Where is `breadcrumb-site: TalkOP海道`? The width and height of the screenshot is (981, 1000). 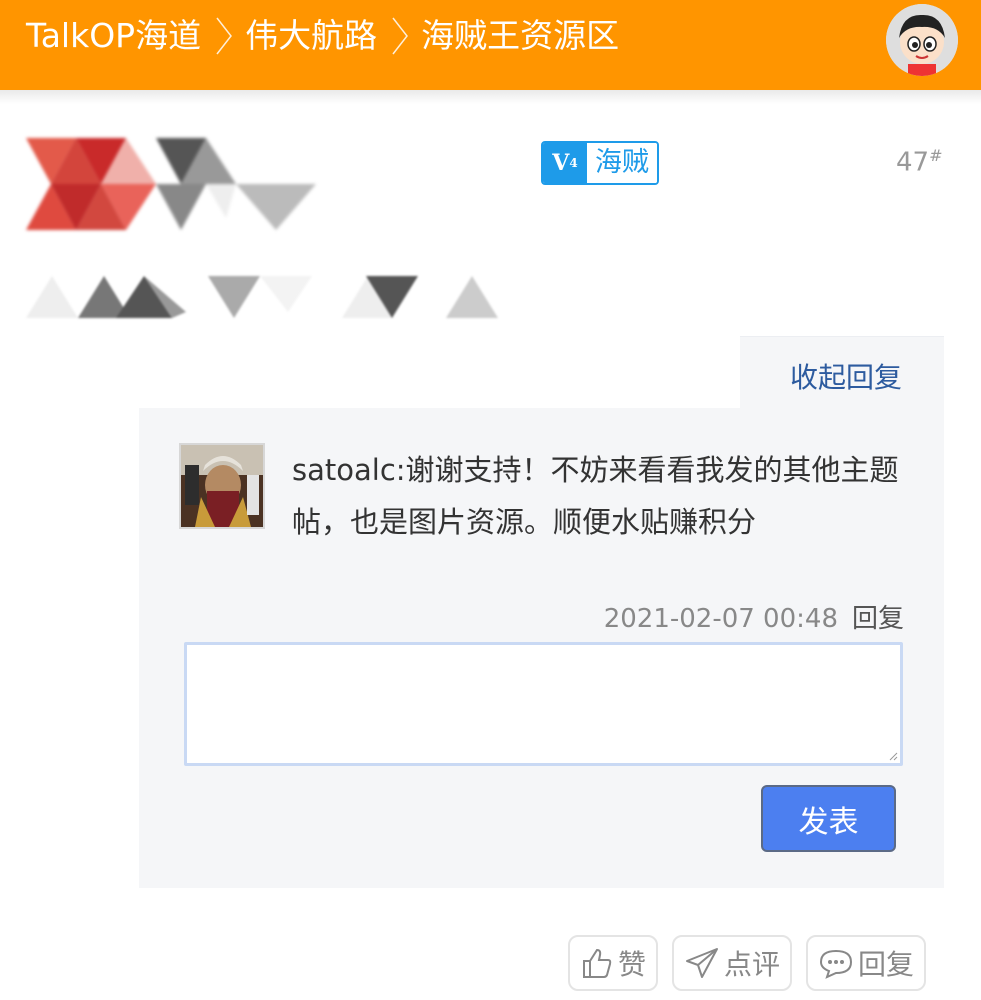
breadcrumb-site: TalkOP海道 is located at coordinates (113, 36).